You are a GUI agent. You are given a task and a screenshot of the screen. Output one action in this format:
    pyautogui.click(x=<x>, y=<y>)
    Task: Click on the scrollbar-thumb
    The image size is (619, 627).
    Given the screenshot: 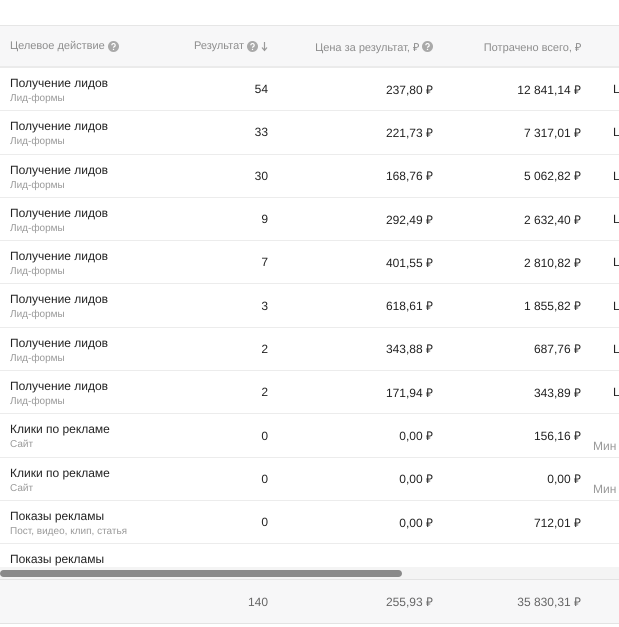 What is the action you would take?
    pyautogui.click(x=201, y=573)
    